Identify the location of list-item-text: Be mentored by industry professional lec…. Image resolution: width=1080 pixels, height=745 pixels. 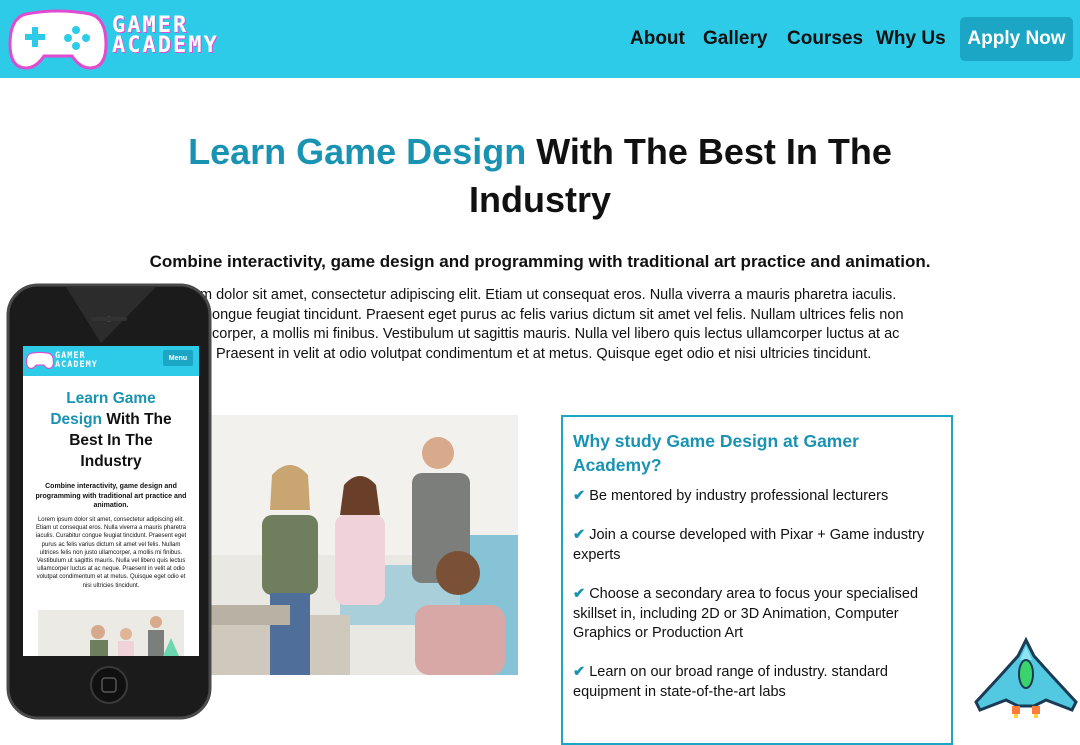
(739, 496).